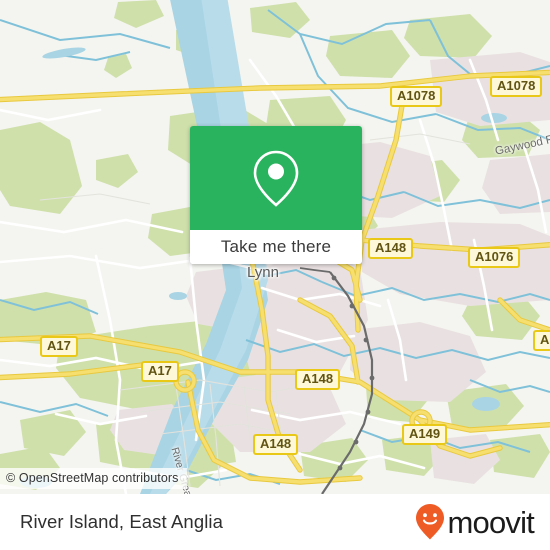  I want to click on footer-bar: River Island, East Anglia moovit, so click(275, 522).